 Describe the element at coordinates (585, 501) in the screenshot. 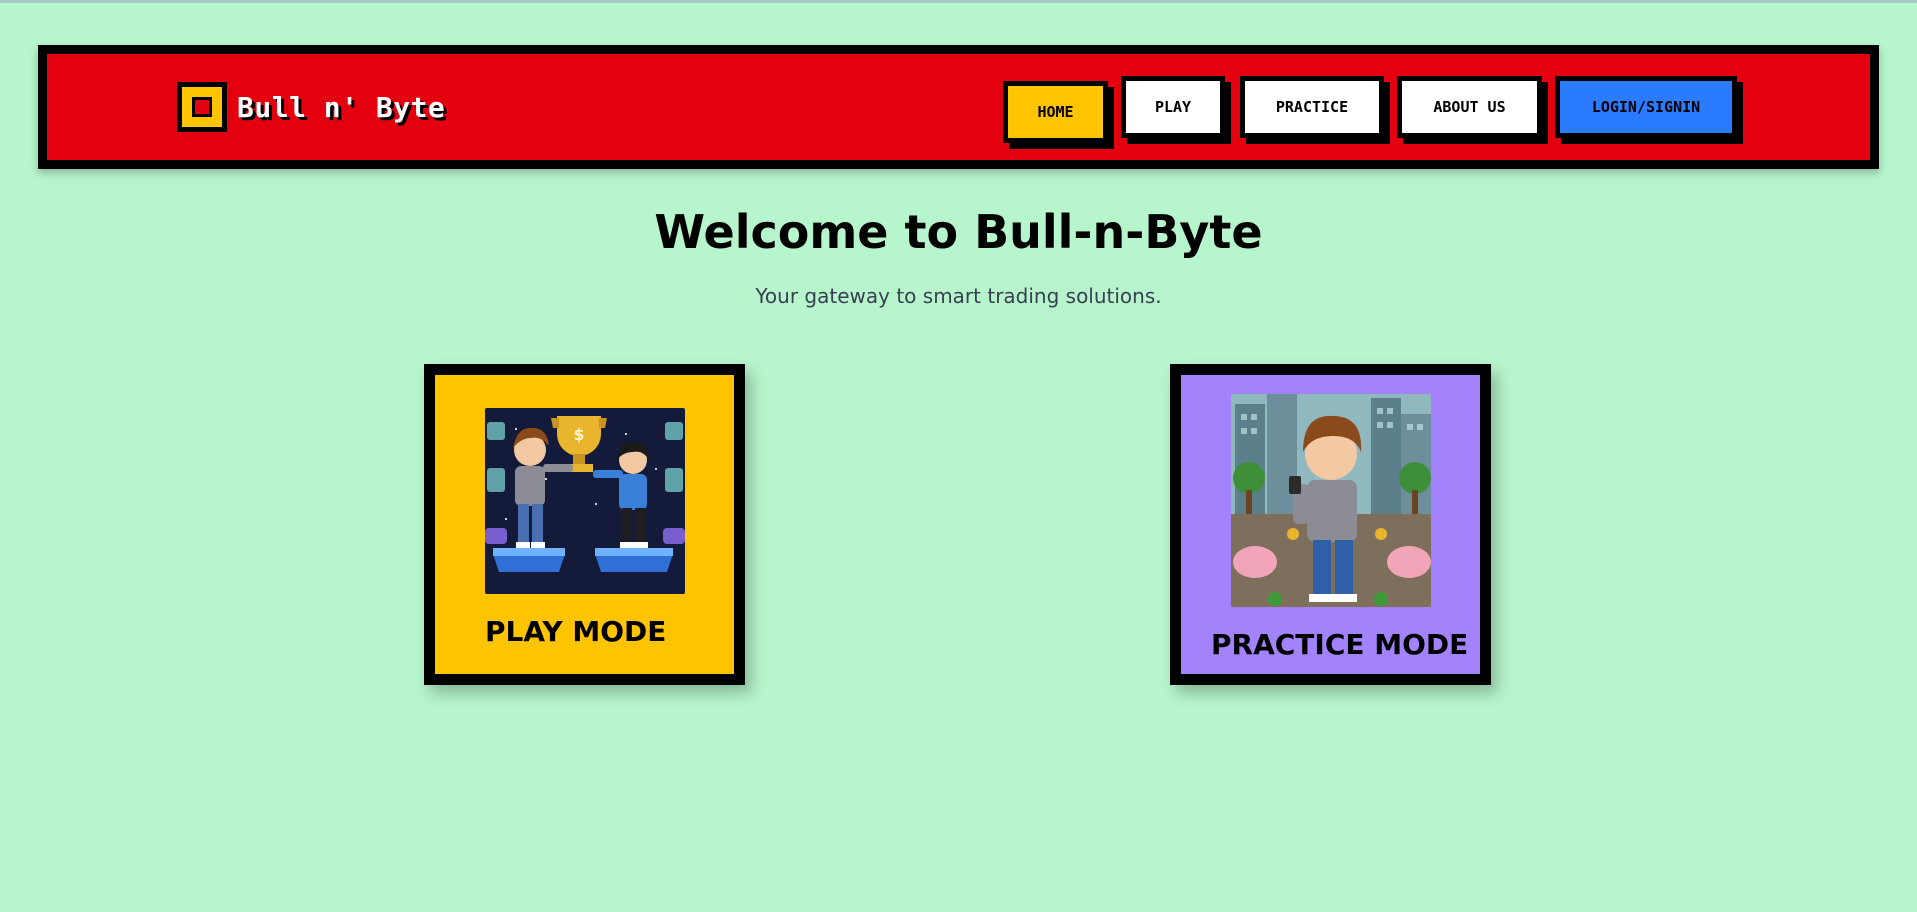

I see `play-mode-illustration: $` at that location.